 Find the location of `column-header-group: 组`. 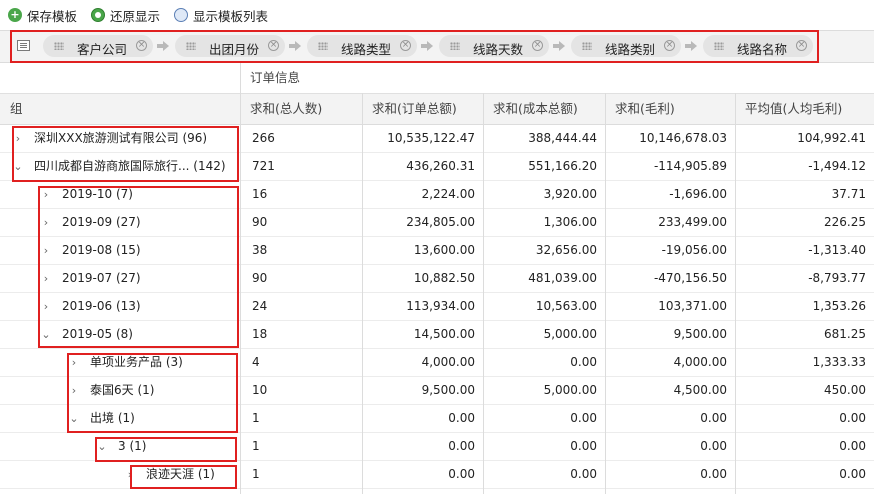

column-header-group: 组 is located at coordinates (120, 109).